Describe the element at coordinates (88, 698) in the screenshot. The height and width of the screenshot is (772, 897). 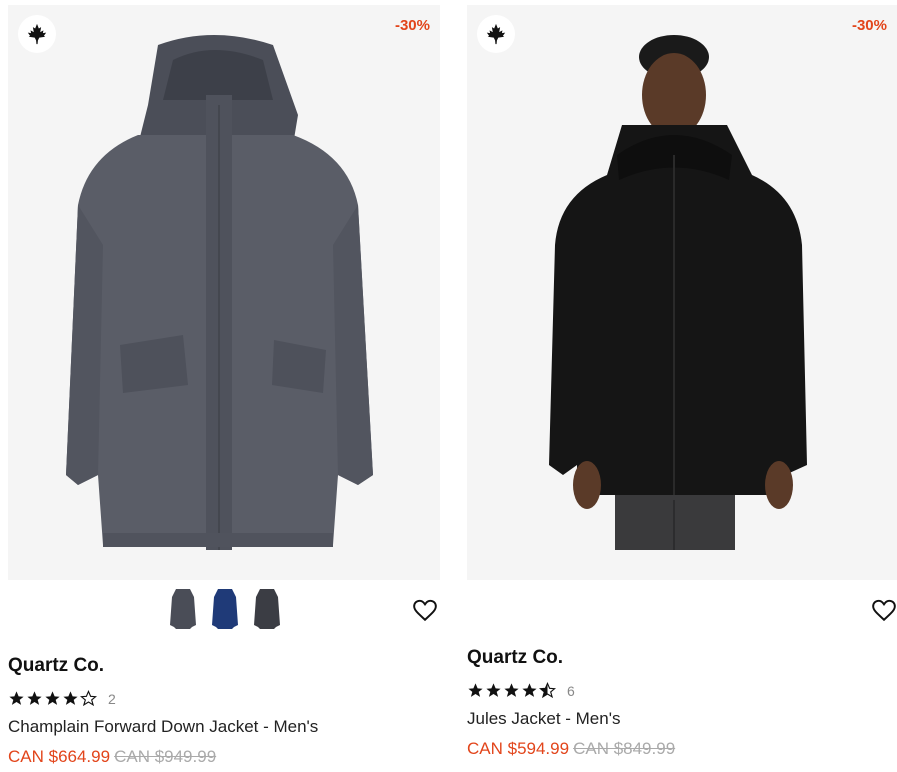
I see `star-empty-icon` at that location.